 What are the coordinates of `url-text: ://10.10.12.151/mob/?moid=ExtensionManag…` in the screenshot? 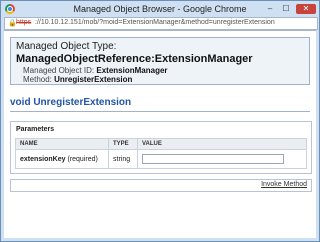 It's located at (155, 22).